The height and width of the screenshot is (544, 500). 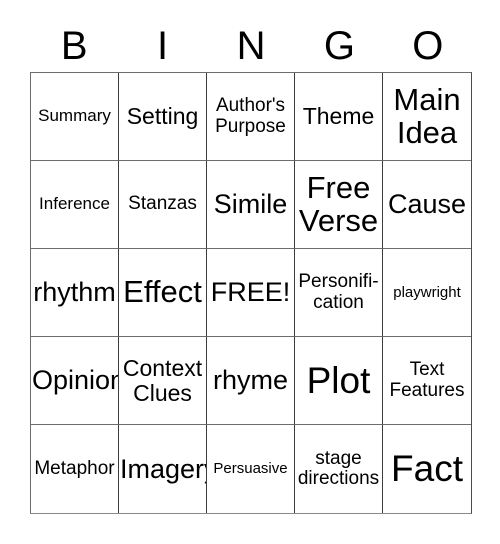 I want to click on bingo-cell: Theme, so click(x=339, y=117).